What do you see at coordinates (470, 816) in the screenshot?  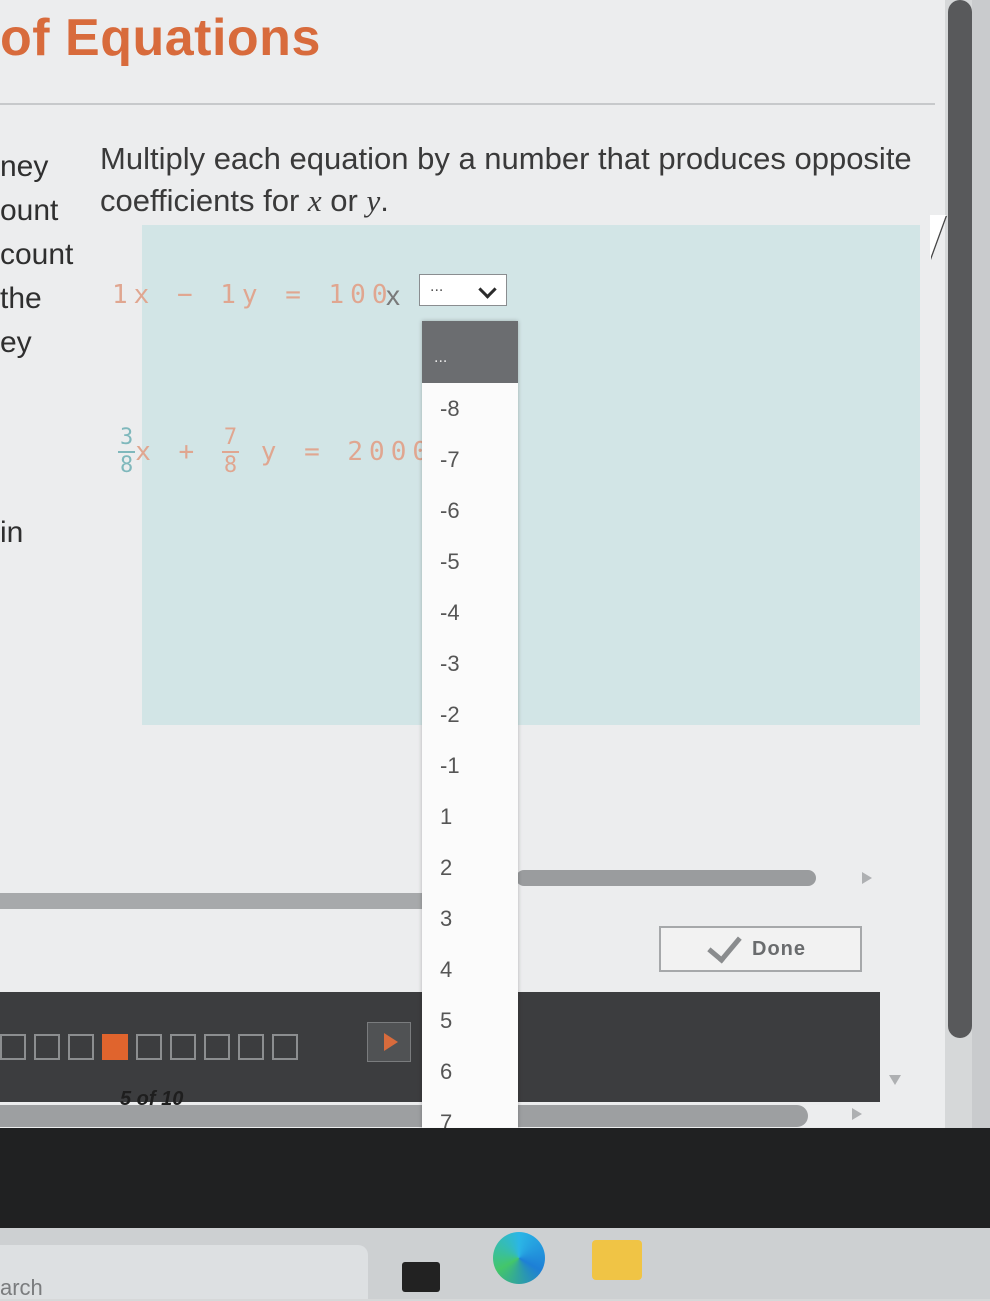 I see `dropdown-option: 1` at bounding box center [470, 816].